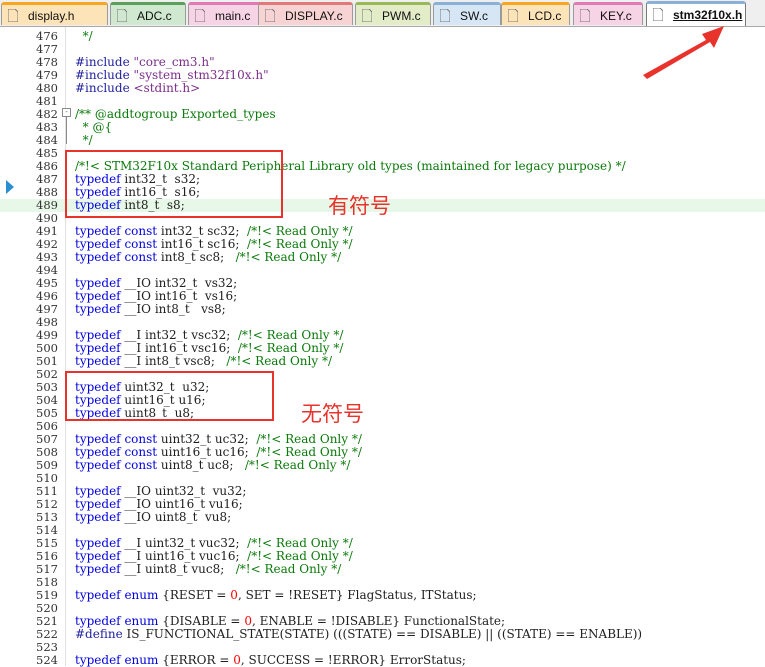 The height and width of the screenshot is (667, 765). I want to click on code-token: __IO int16_t vs16;, so click(179, 296).